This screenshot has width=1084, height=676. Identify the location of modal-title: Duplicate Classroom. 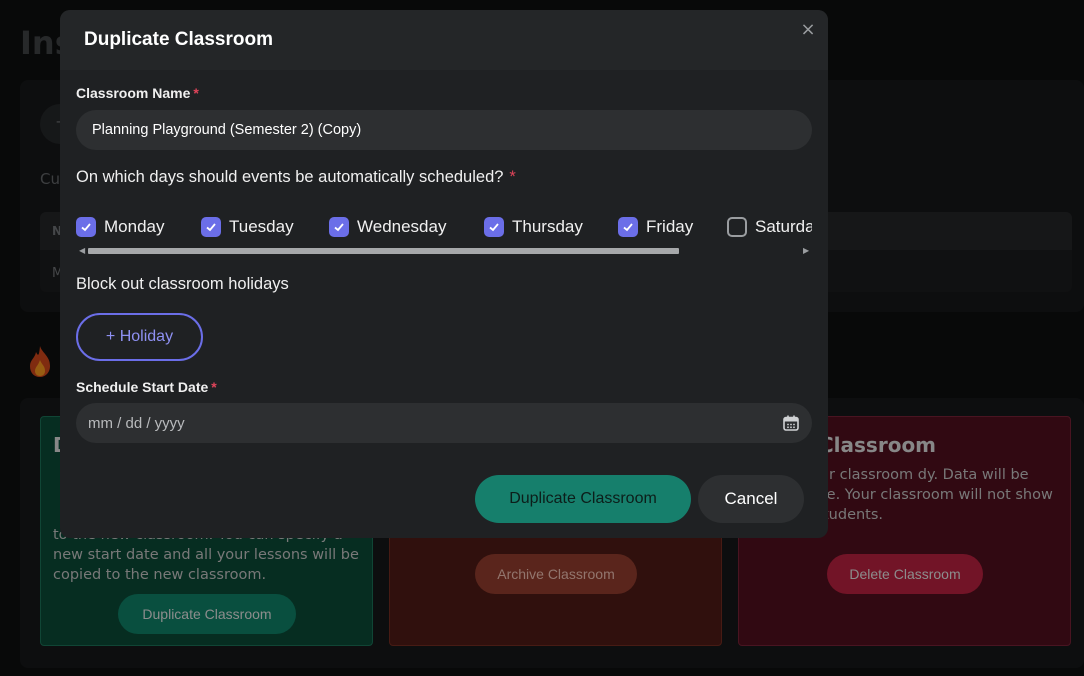
(178, 39).